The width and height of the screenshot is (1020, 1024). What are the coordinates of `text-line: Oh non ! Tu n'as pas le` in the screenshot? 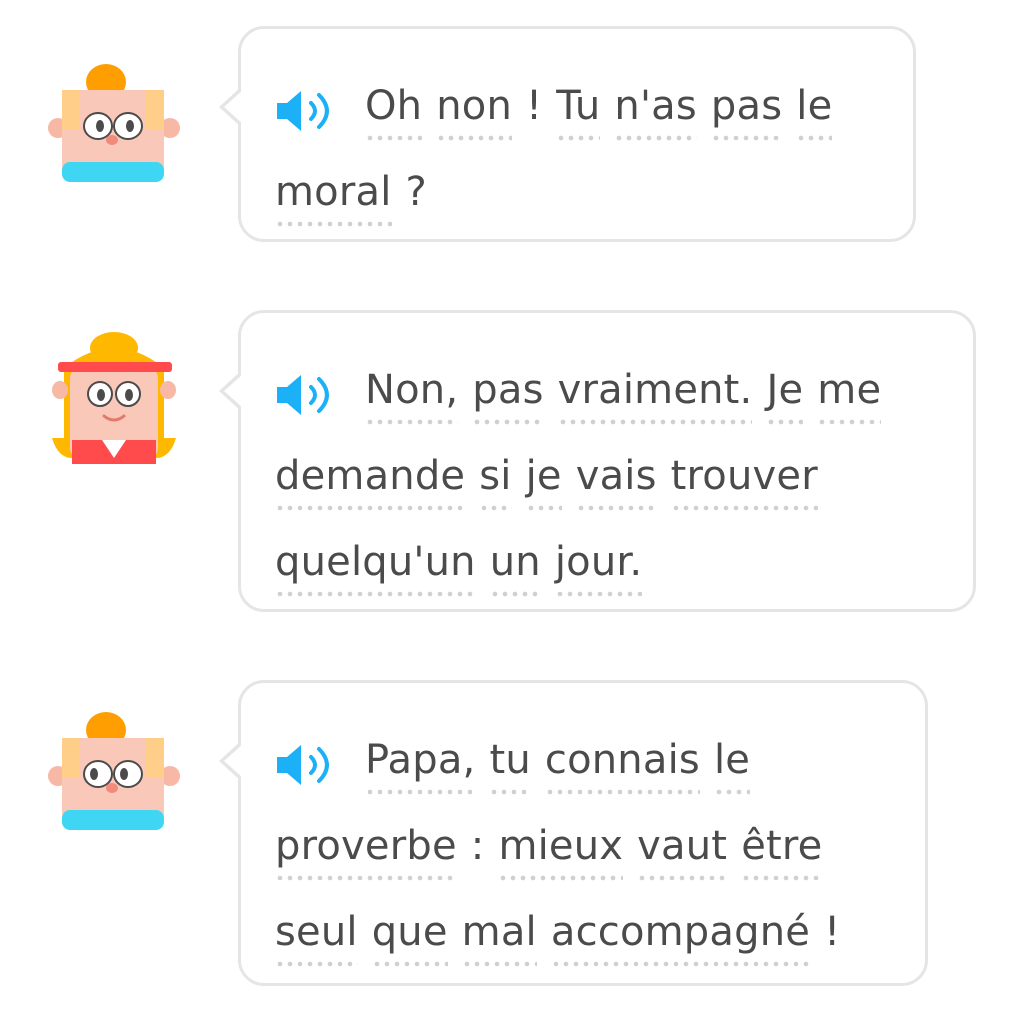 It's located at (579, 98).